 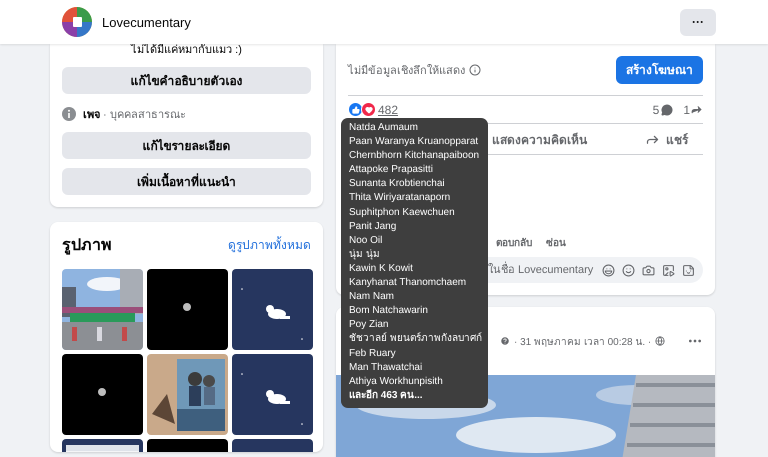 What do you see at coordinates (87, 246) in the screenshot?
I see `photos-title: รูปภาพ` at bounding box center [87, 246].